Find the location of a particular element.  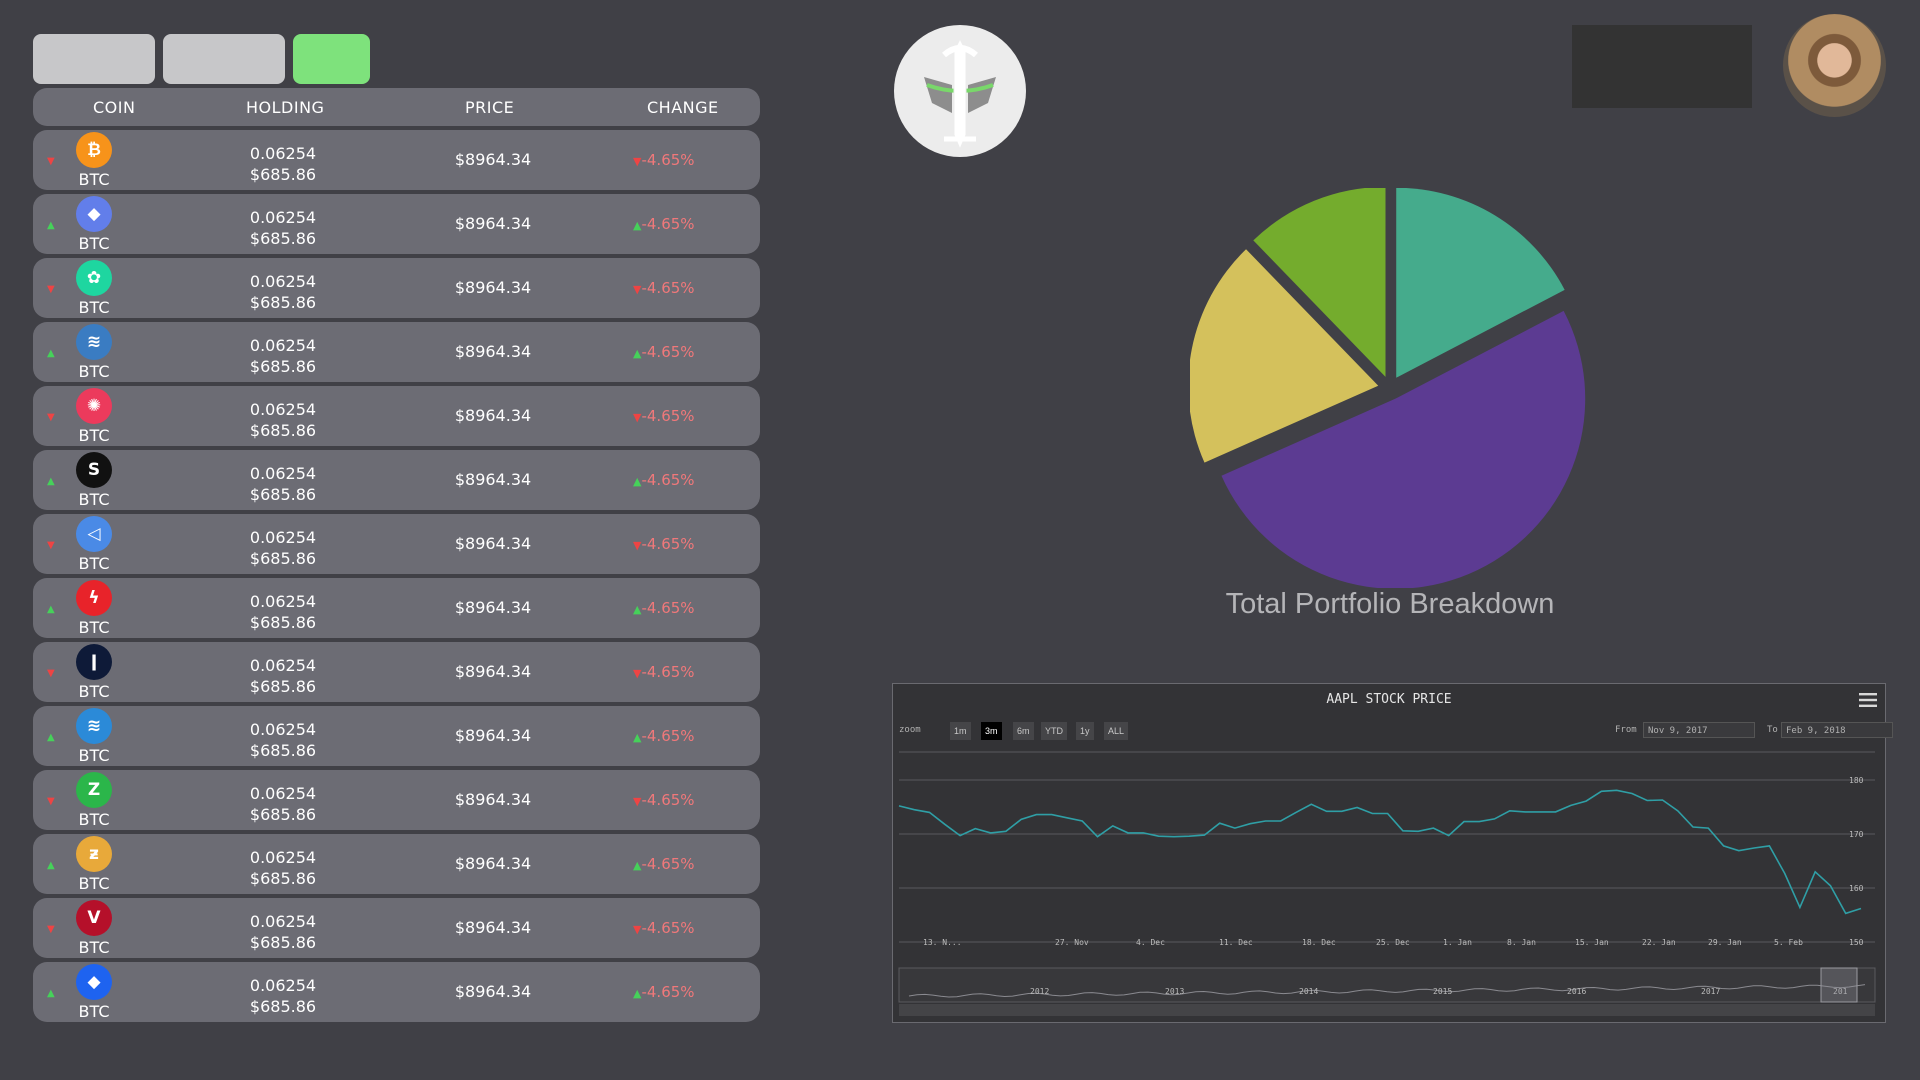

pie-svg is located at coordinates (1387, 387).